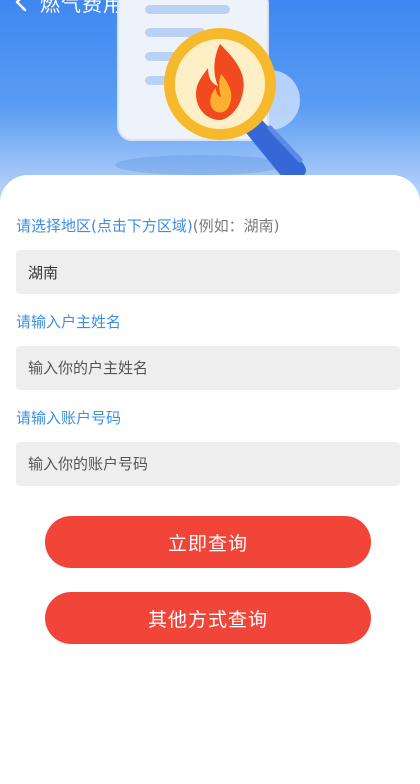 The image size is (420, 784). What do you see at coordinates (208, 368) in the screenshot?
I see `owner-name-field` at bounding box center [208, 368].